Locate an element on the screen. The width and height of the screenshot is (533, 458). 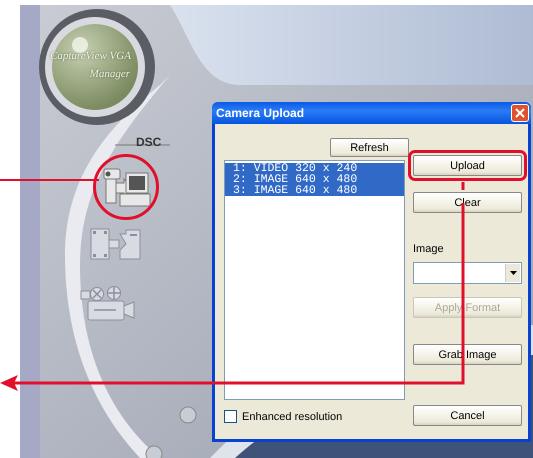
format-dropdown is located at coordinates (467, 273).